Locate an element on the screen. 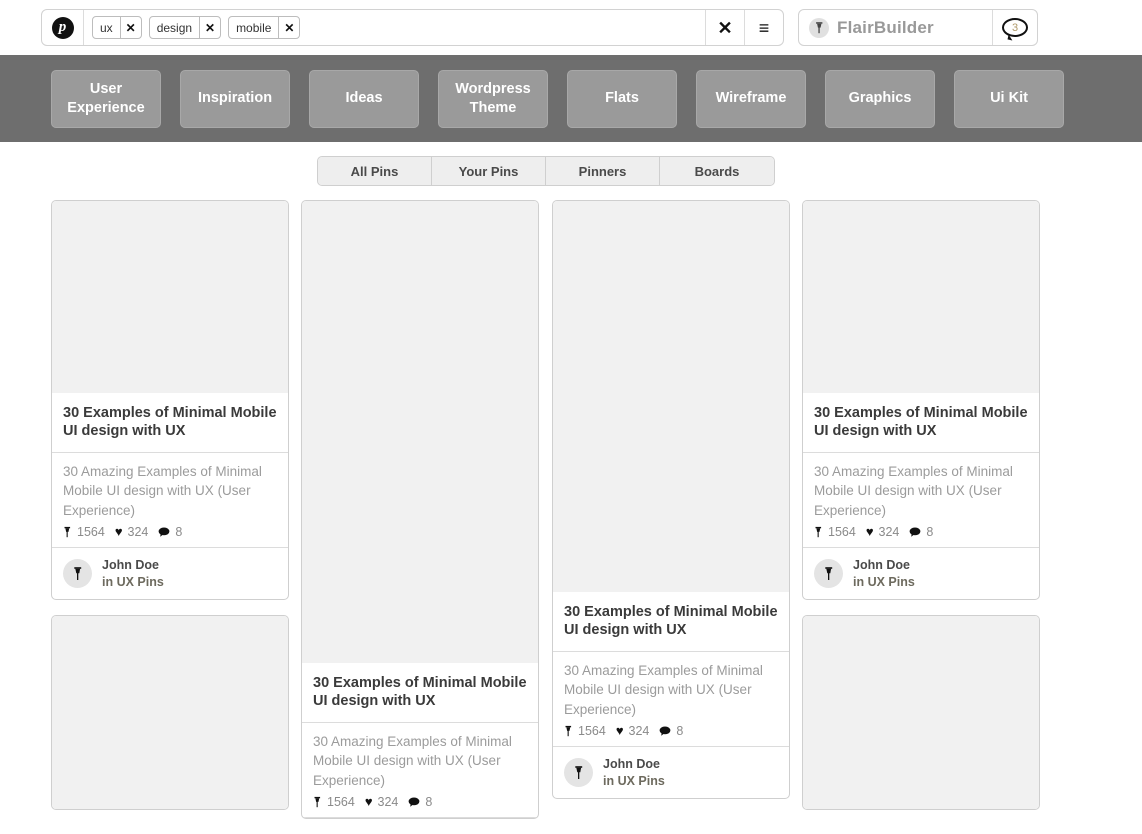 The image size is (1142, 834). user-account-bar: FlairBuilder 3 is located at coordinates (918, 27).